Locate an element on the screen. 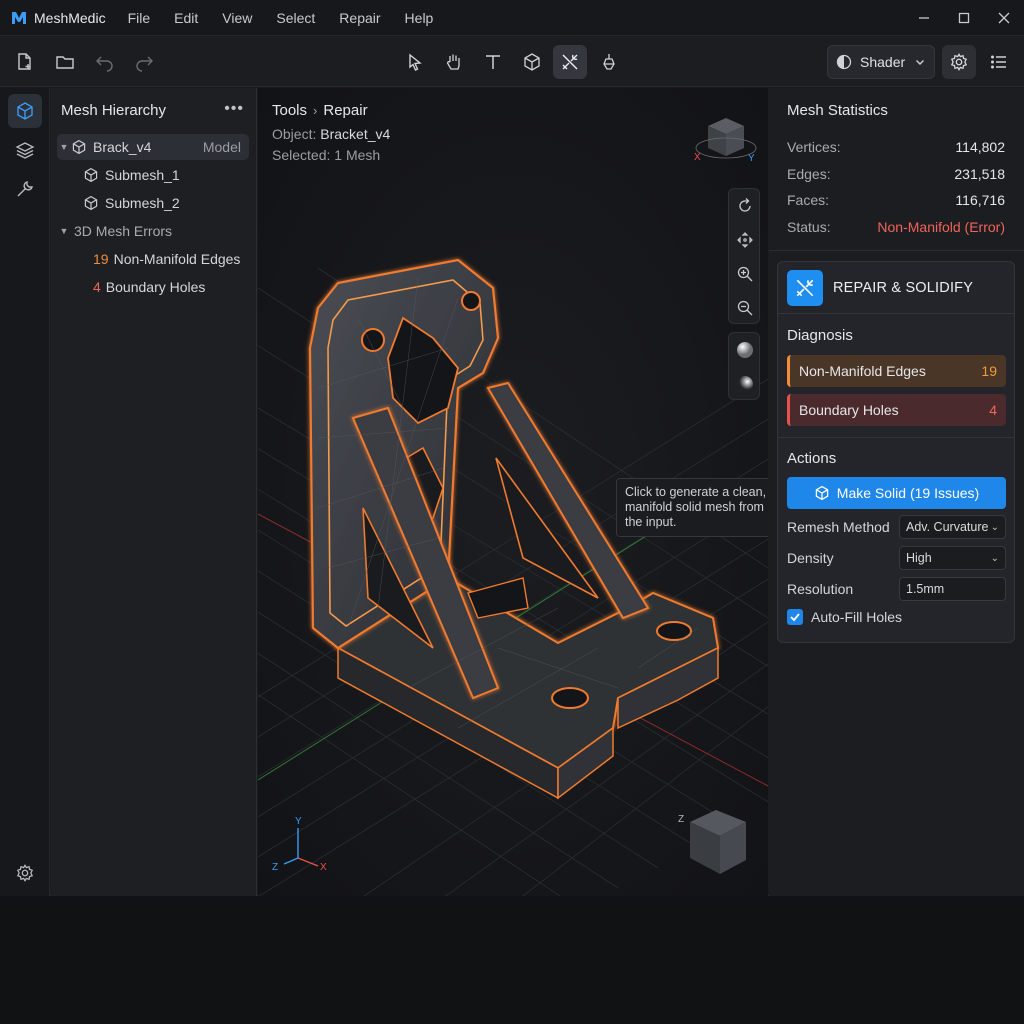  make-solid-button: Make Solid (19 Issues) is located at coordinates (896, 493).